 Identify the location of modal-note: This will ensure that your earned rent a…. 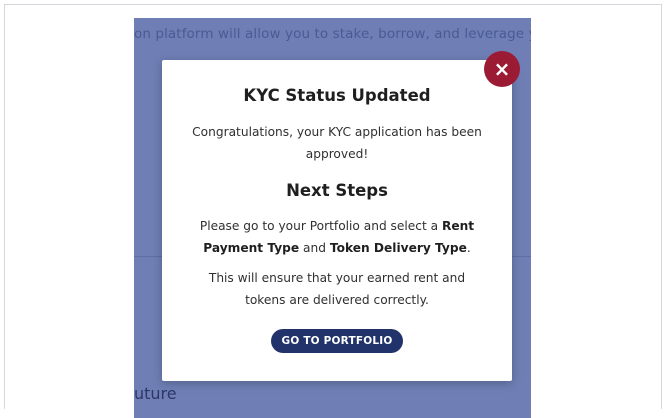
(337, 289).